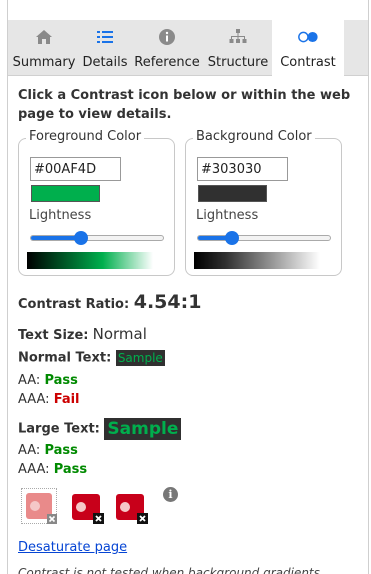 This screenshot has width=371, height=574. I want to click on large-text-sample: Sample, so click(143, 429).